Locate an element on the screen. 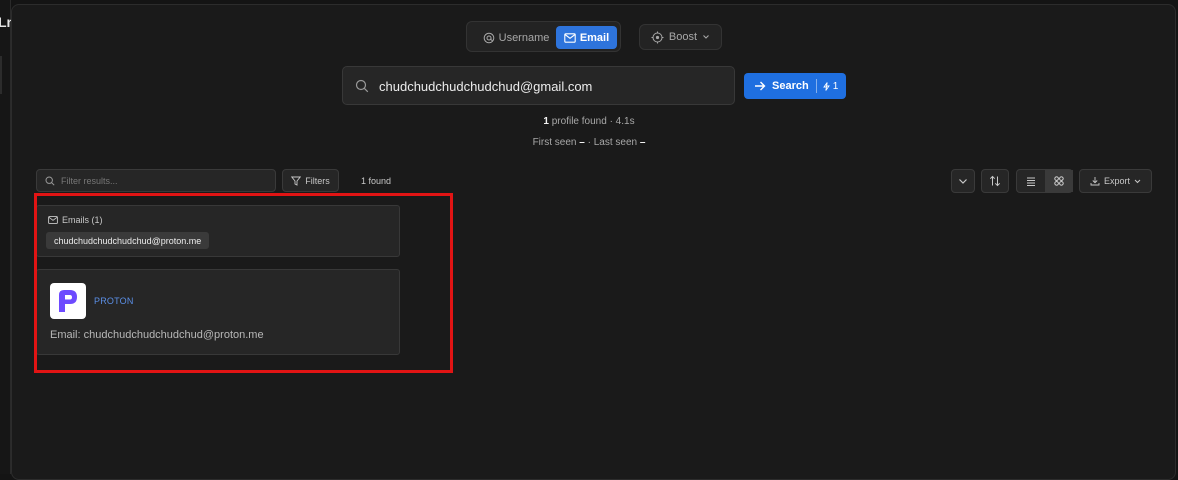 This screenshot has height=480, width=1178. search-query-value: chudchudchudchudchud@gmail.com is located at coordinates (486, 86).